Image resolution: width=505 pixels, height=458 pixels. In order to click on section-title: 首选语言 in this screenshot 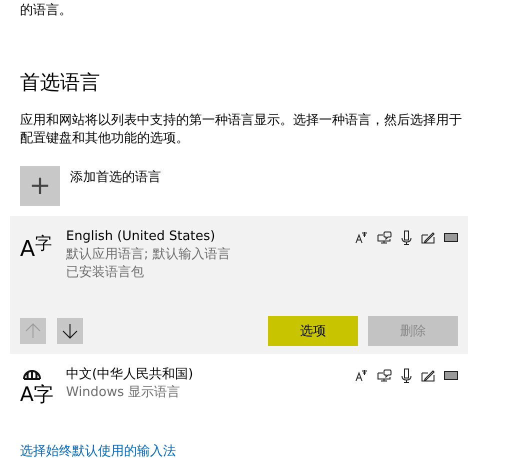, I will do `click(60, 82)`.